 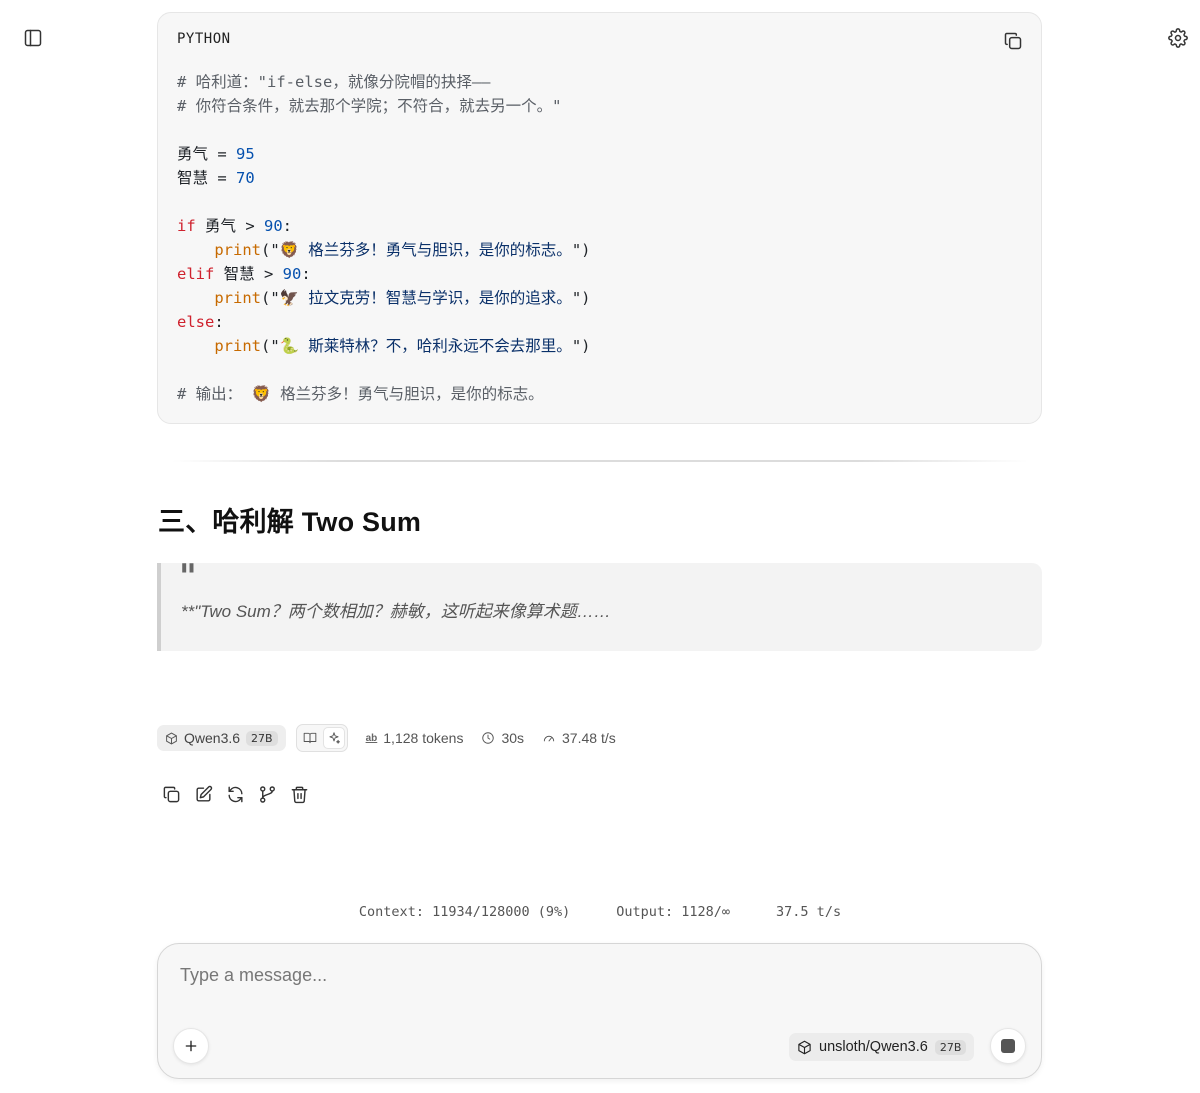 I want to click on model-selector: unsloth/Qwen3.6 27B, so click(x=882, y=1047).